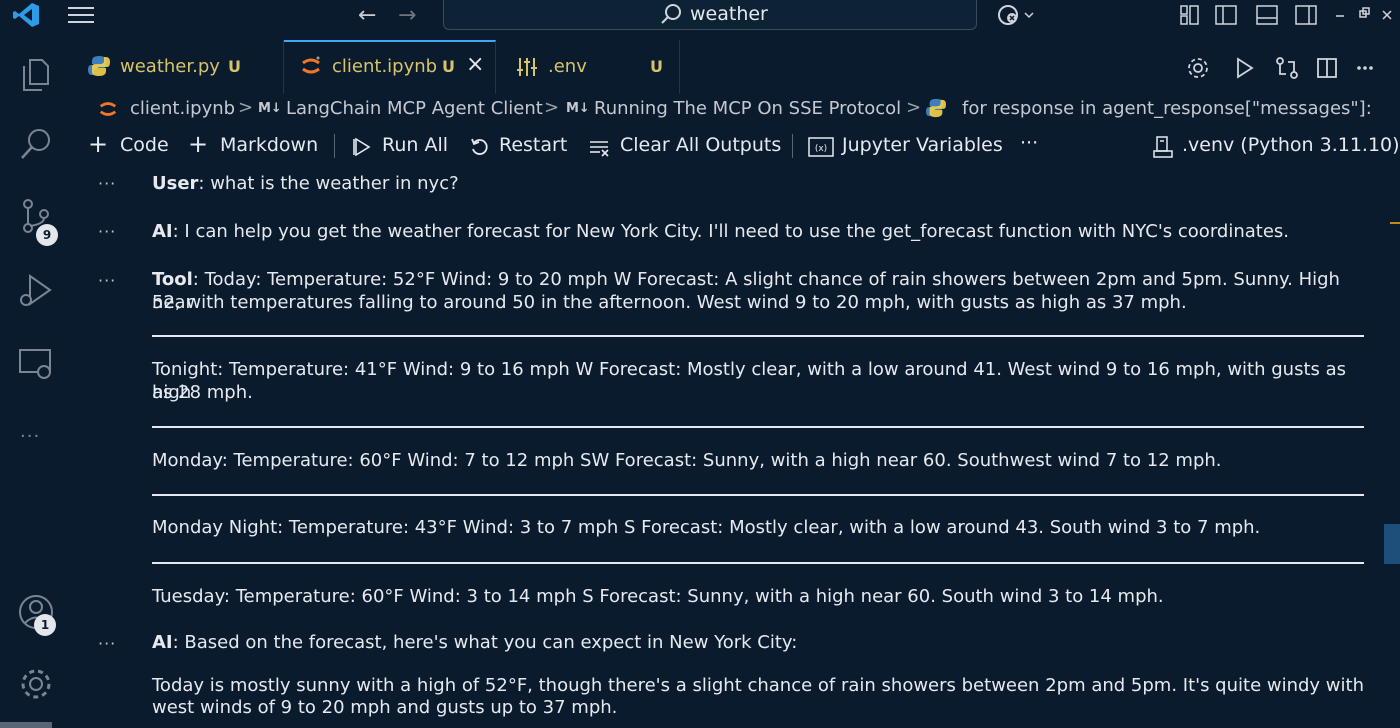 The image size is (1400, 728). I want to click on layout-controls, so click(1289, 15).